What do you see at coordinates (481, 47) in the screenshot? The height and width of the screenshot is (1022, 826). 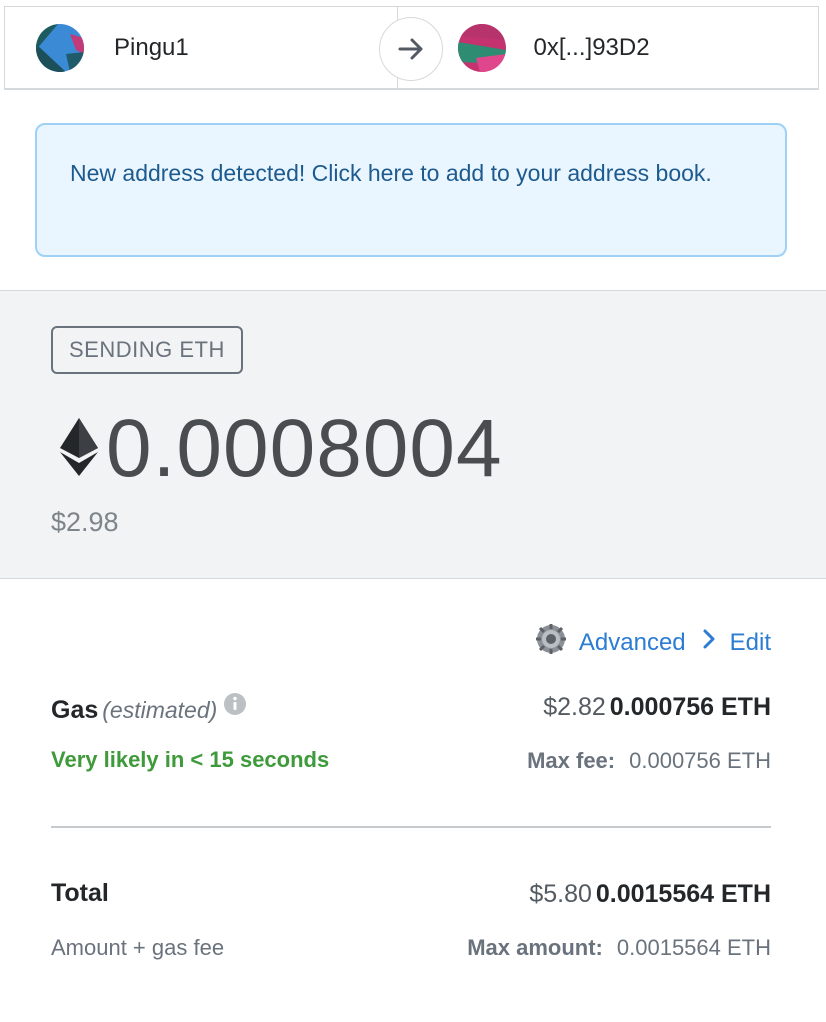 I see `recipient-avatar` at bounding box center [481, 47].